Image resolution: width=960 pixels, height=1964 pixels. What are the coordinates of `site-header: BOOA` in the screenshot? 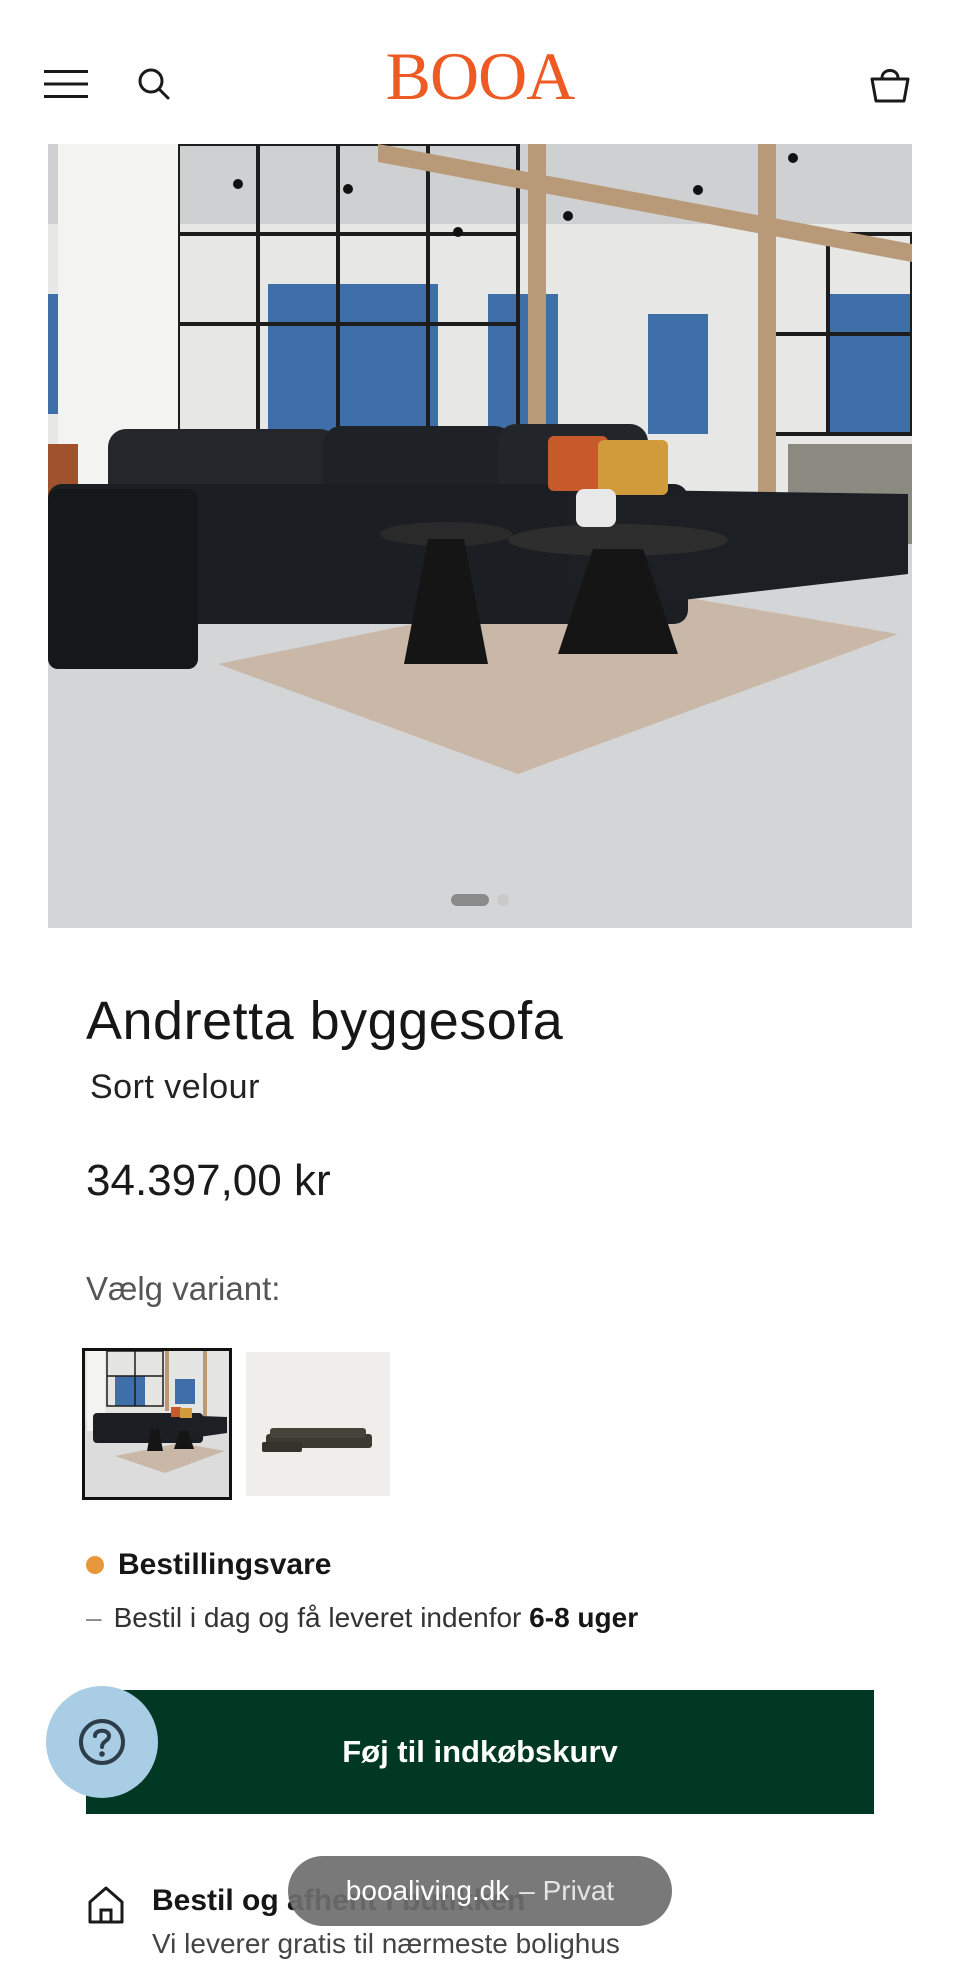 It's located at (480, 70).